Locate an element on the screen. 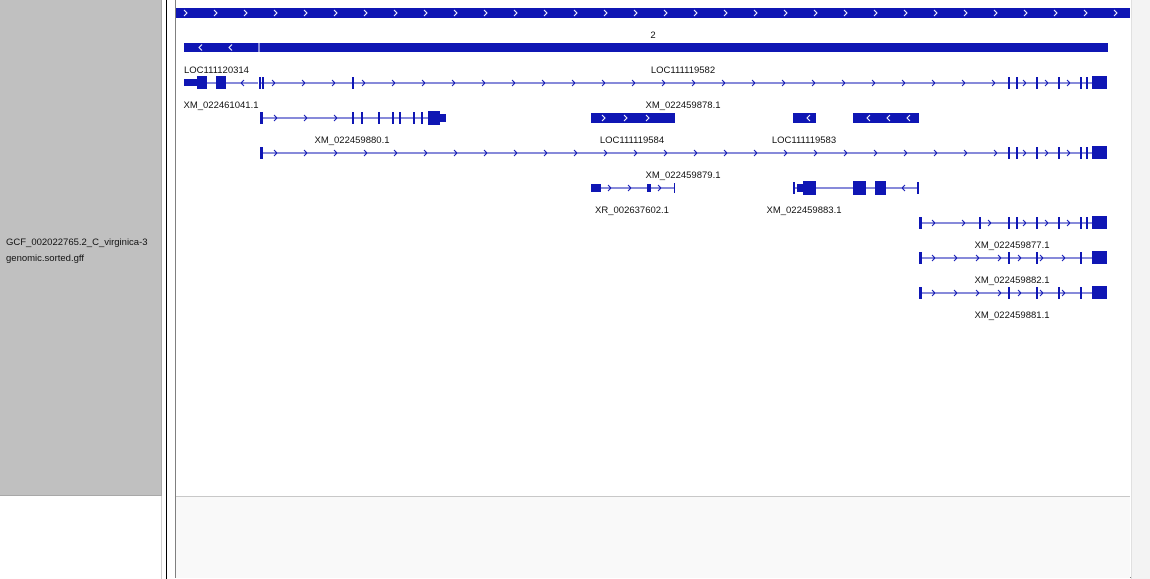  feature-chromosome-bar is located at coordinates (646, 47).